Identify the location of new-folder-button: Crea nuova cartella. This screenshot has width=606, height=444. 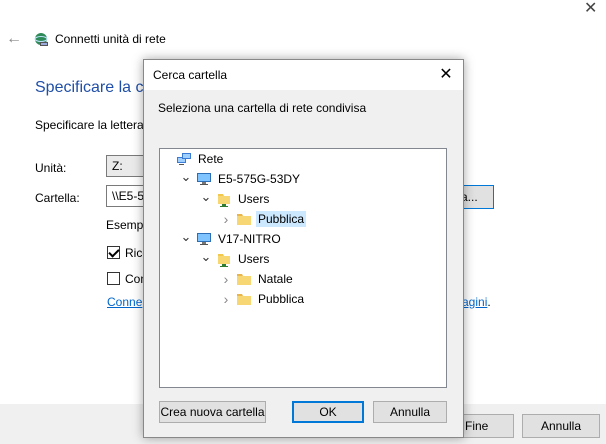
(212, 412).